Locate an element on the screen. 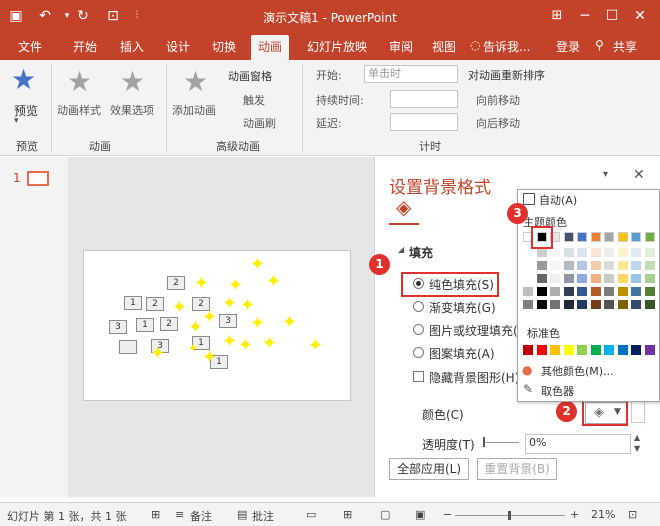 This screenshot has width=660, height=526. close-pane-icon: ✕ is located at coordinates (639, 175).